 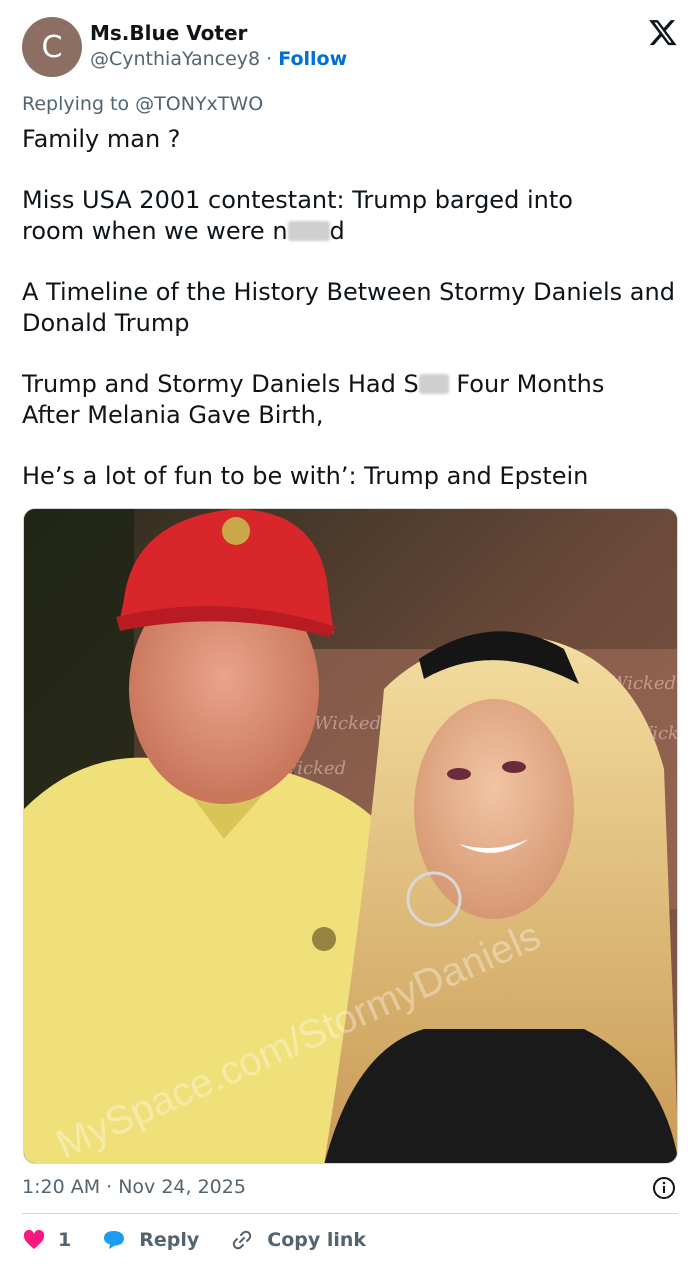 I want to click on x-logo-icon, so click(x=663, y=32).